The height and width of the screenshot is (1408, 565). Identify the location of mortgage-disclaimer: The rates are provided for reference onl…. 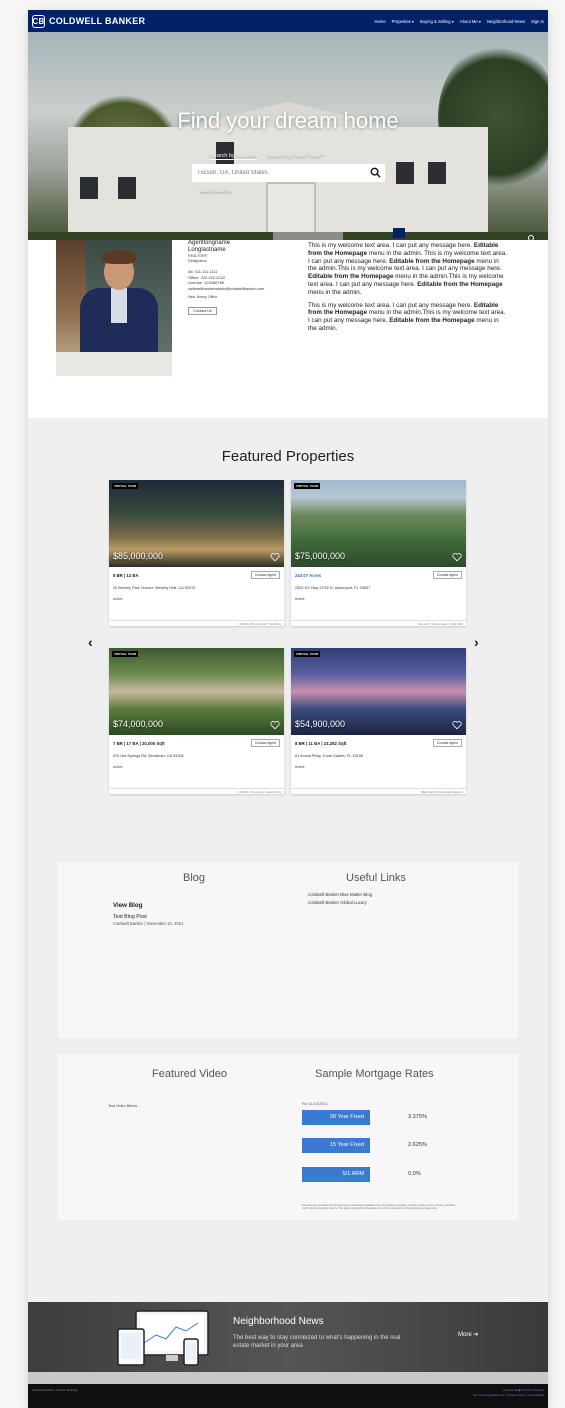
(379, 1207).